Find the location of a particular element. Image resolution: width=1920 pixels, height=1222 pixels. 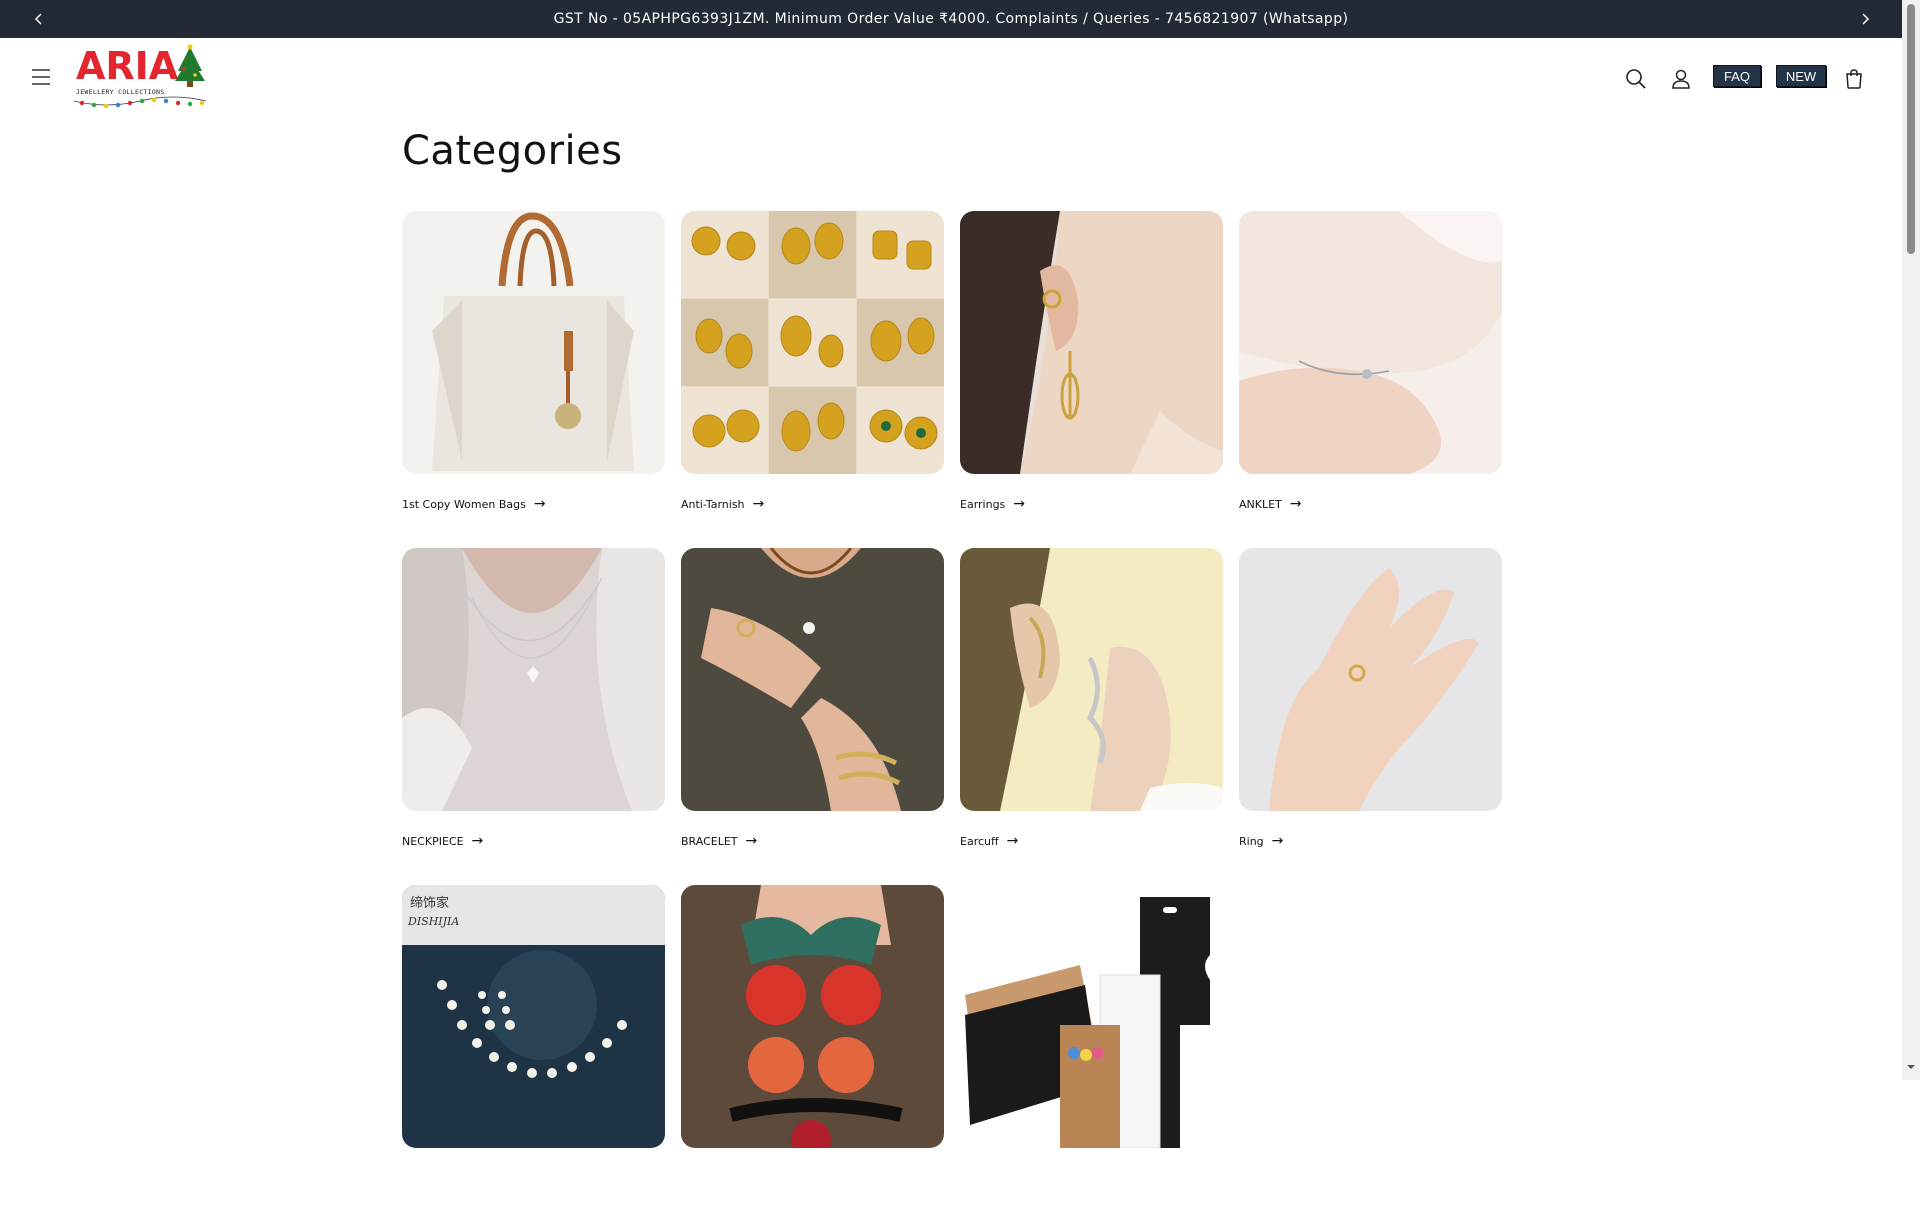

next-announcement-button is located at coordinates (1865, 19).